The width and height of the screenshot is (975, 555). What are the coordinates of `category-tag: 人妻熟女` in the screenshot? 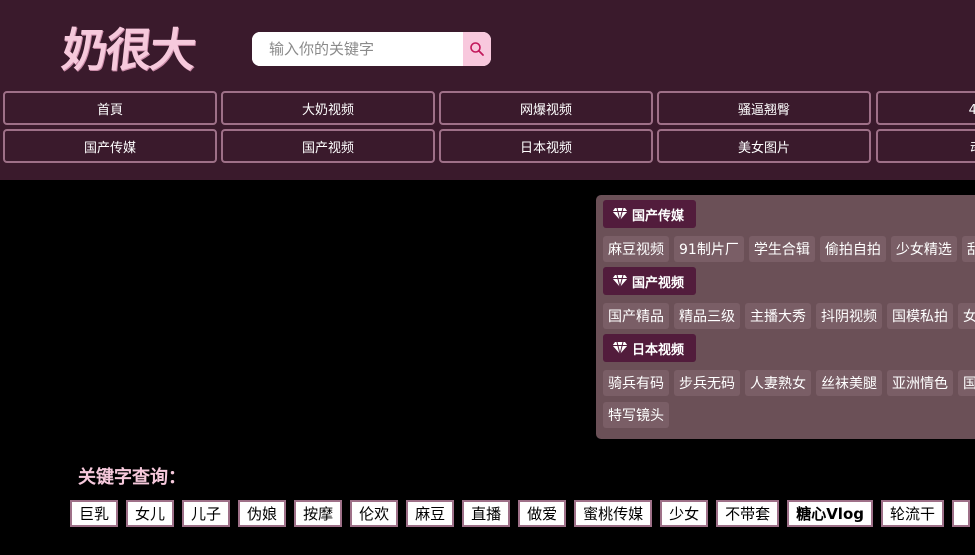 It's located at (778, 383).